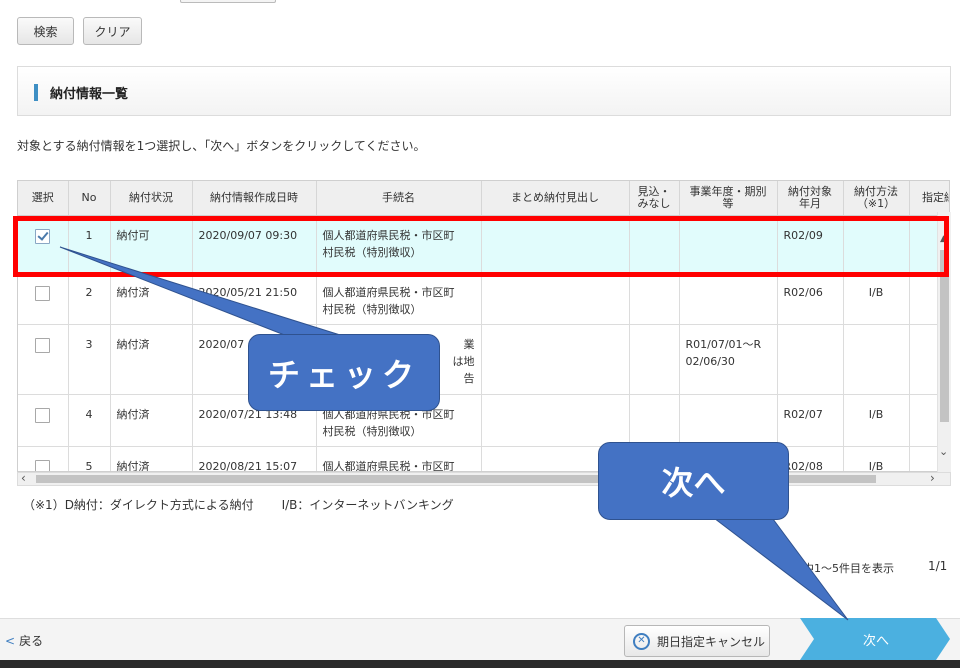 The height and width of the screenshot is (668, 960). What do you see at coordinates (810, 298) in the screenshot?
I see `target-cell: R02/06` at bounding box center [810, 298].